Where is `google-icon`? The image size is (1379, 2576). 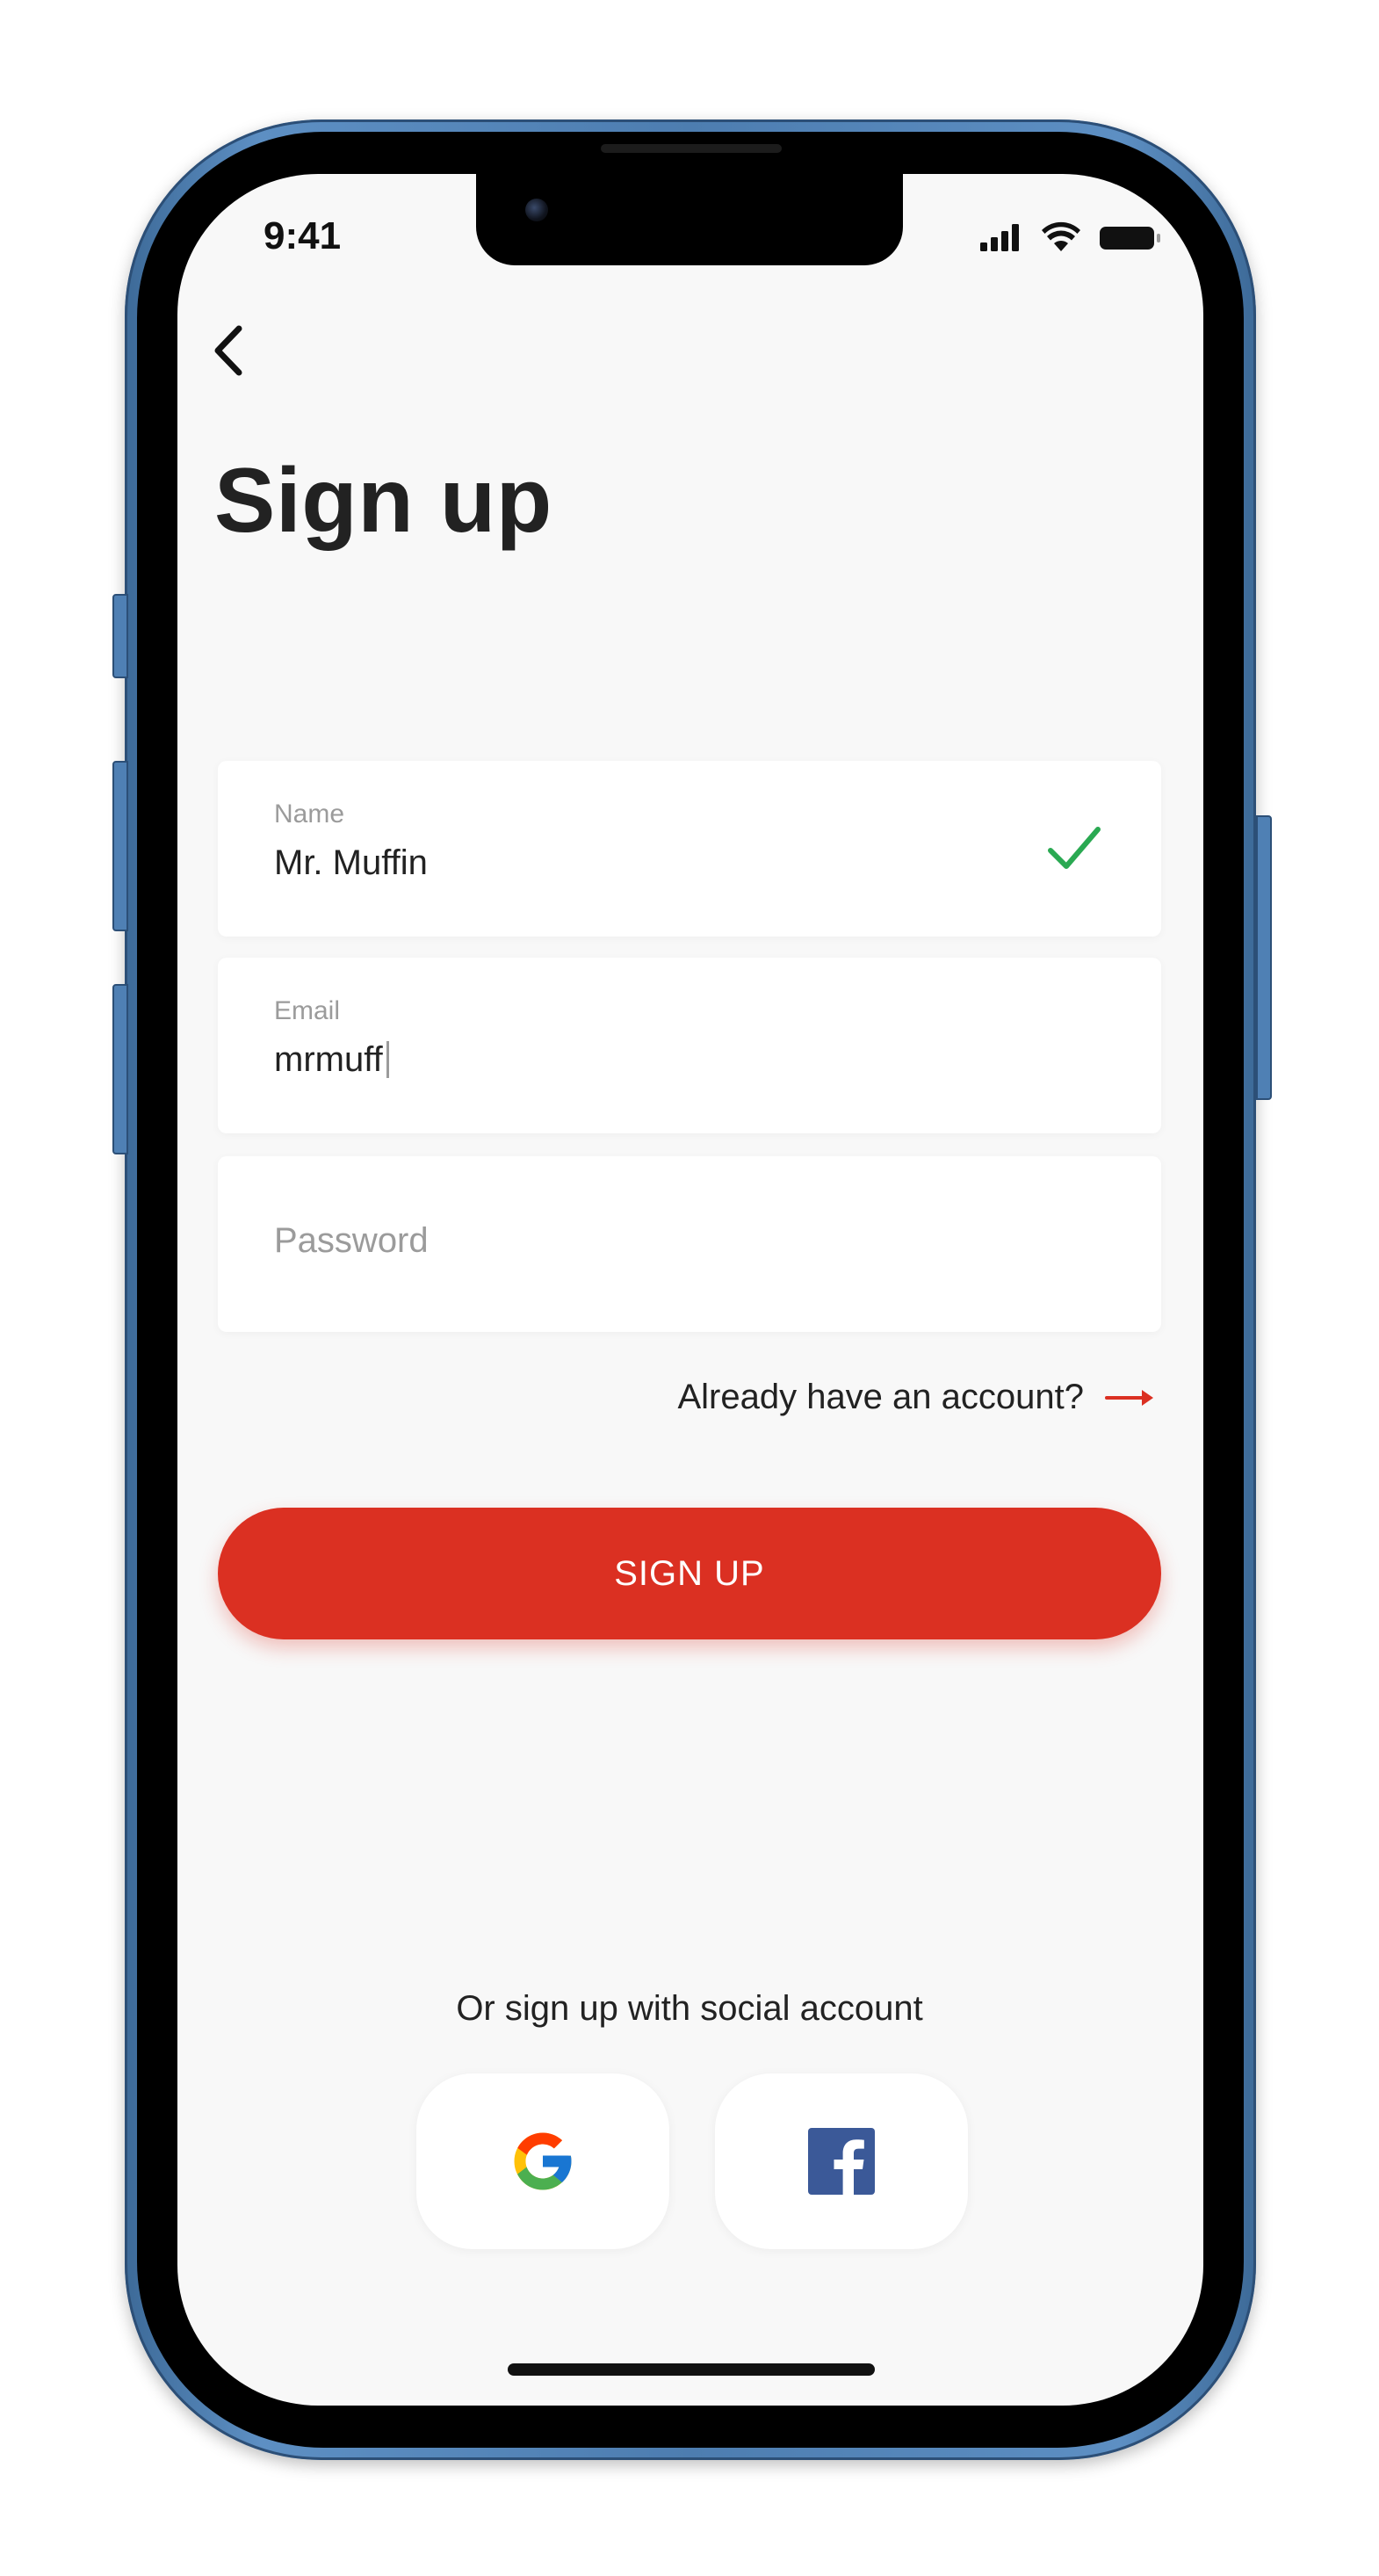 google-icon is located at coordinates (543, 2161).